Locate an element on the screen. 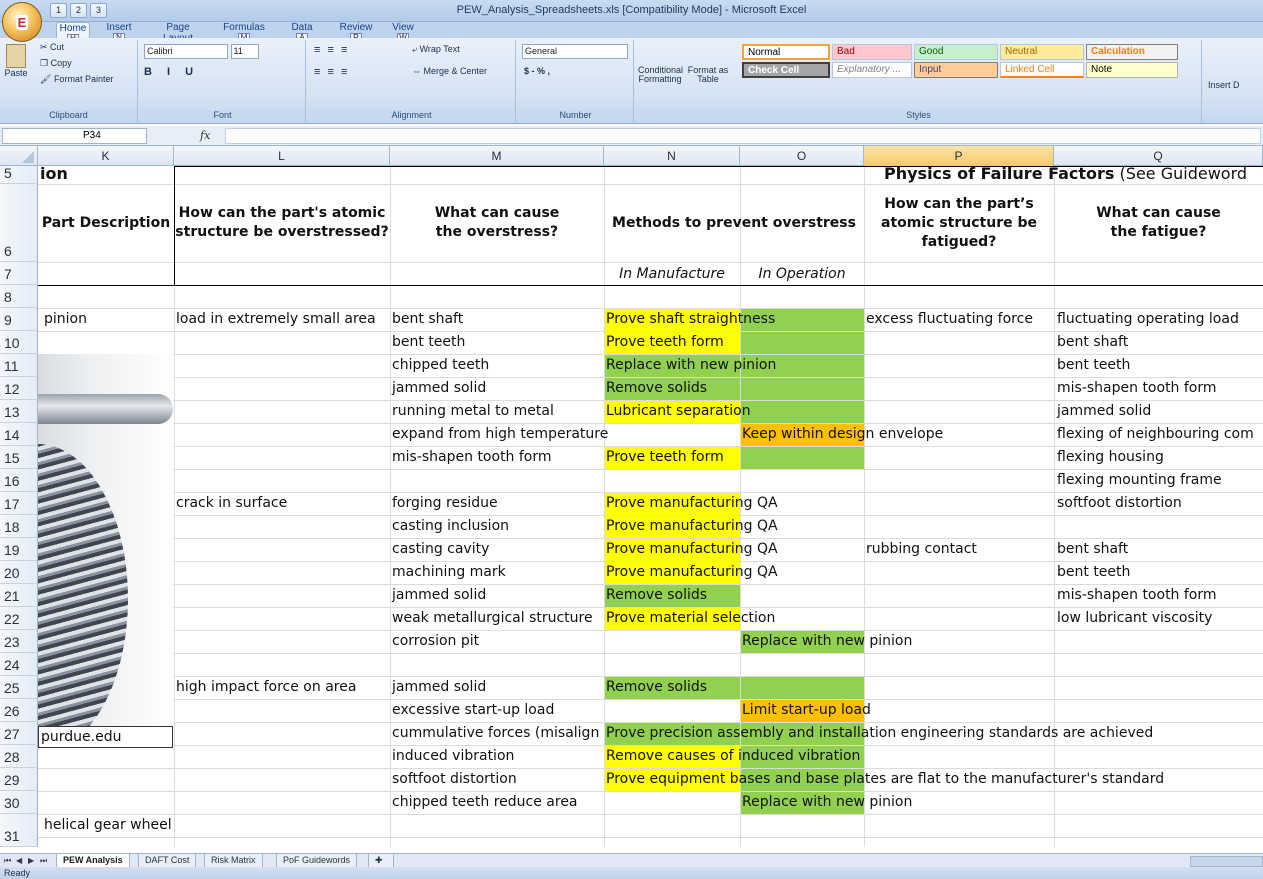  cell-m: casting cavity is located at coordinates (440, 549).